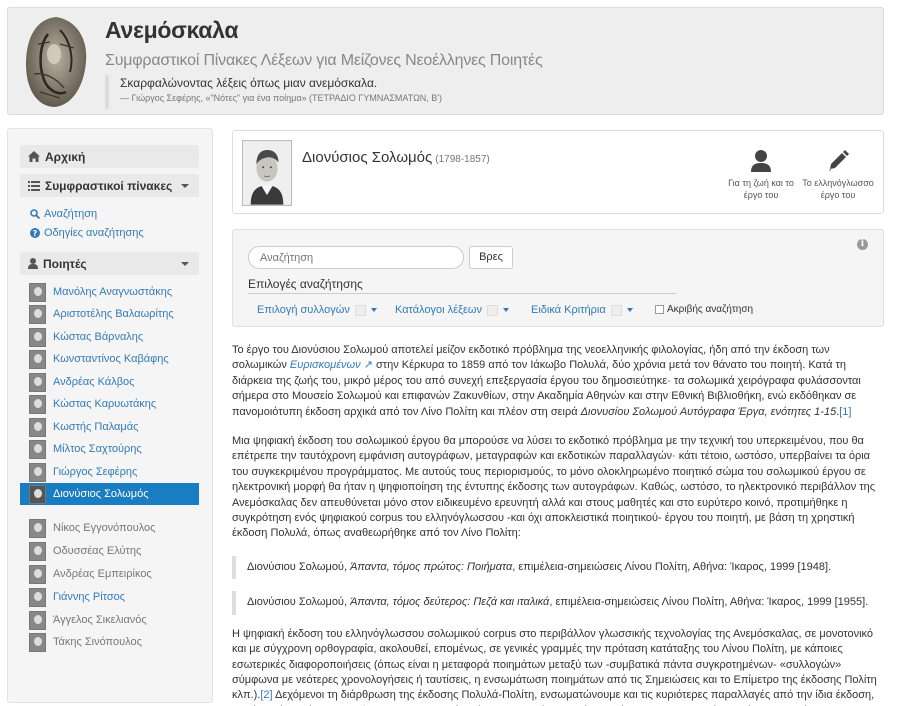 Image resolution: width=899 pixels, height=706 pixels. I want to click on nav-guide-label: Οδηγίες αναζήτησης, so click(94, 233).